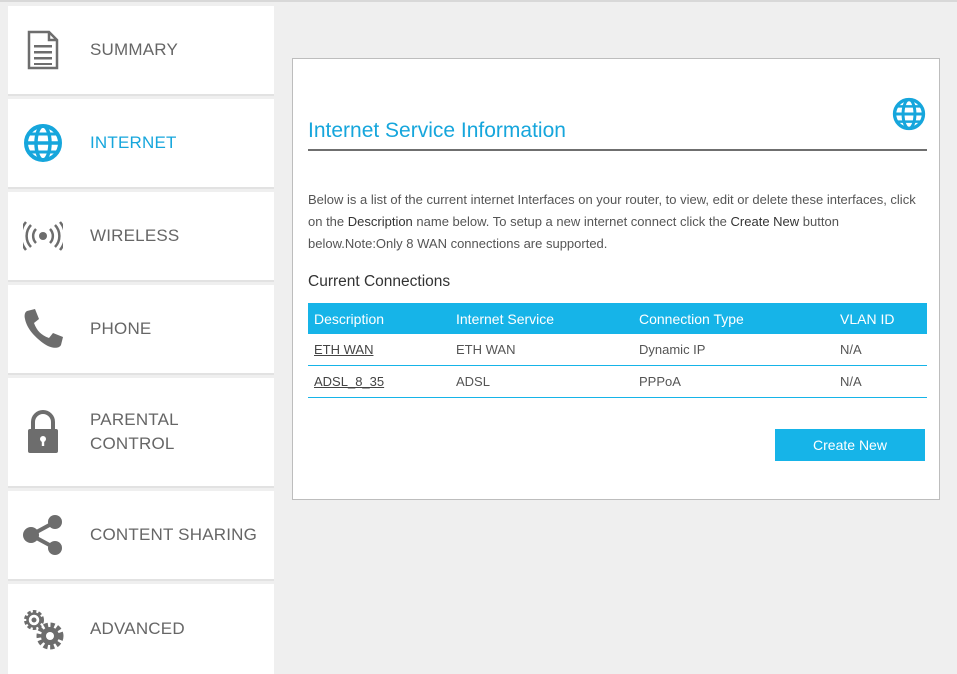 The width and height of the screenshot is (957, 674). I want to click on cell-internet-service: ETH WAN, so click(541, 350).